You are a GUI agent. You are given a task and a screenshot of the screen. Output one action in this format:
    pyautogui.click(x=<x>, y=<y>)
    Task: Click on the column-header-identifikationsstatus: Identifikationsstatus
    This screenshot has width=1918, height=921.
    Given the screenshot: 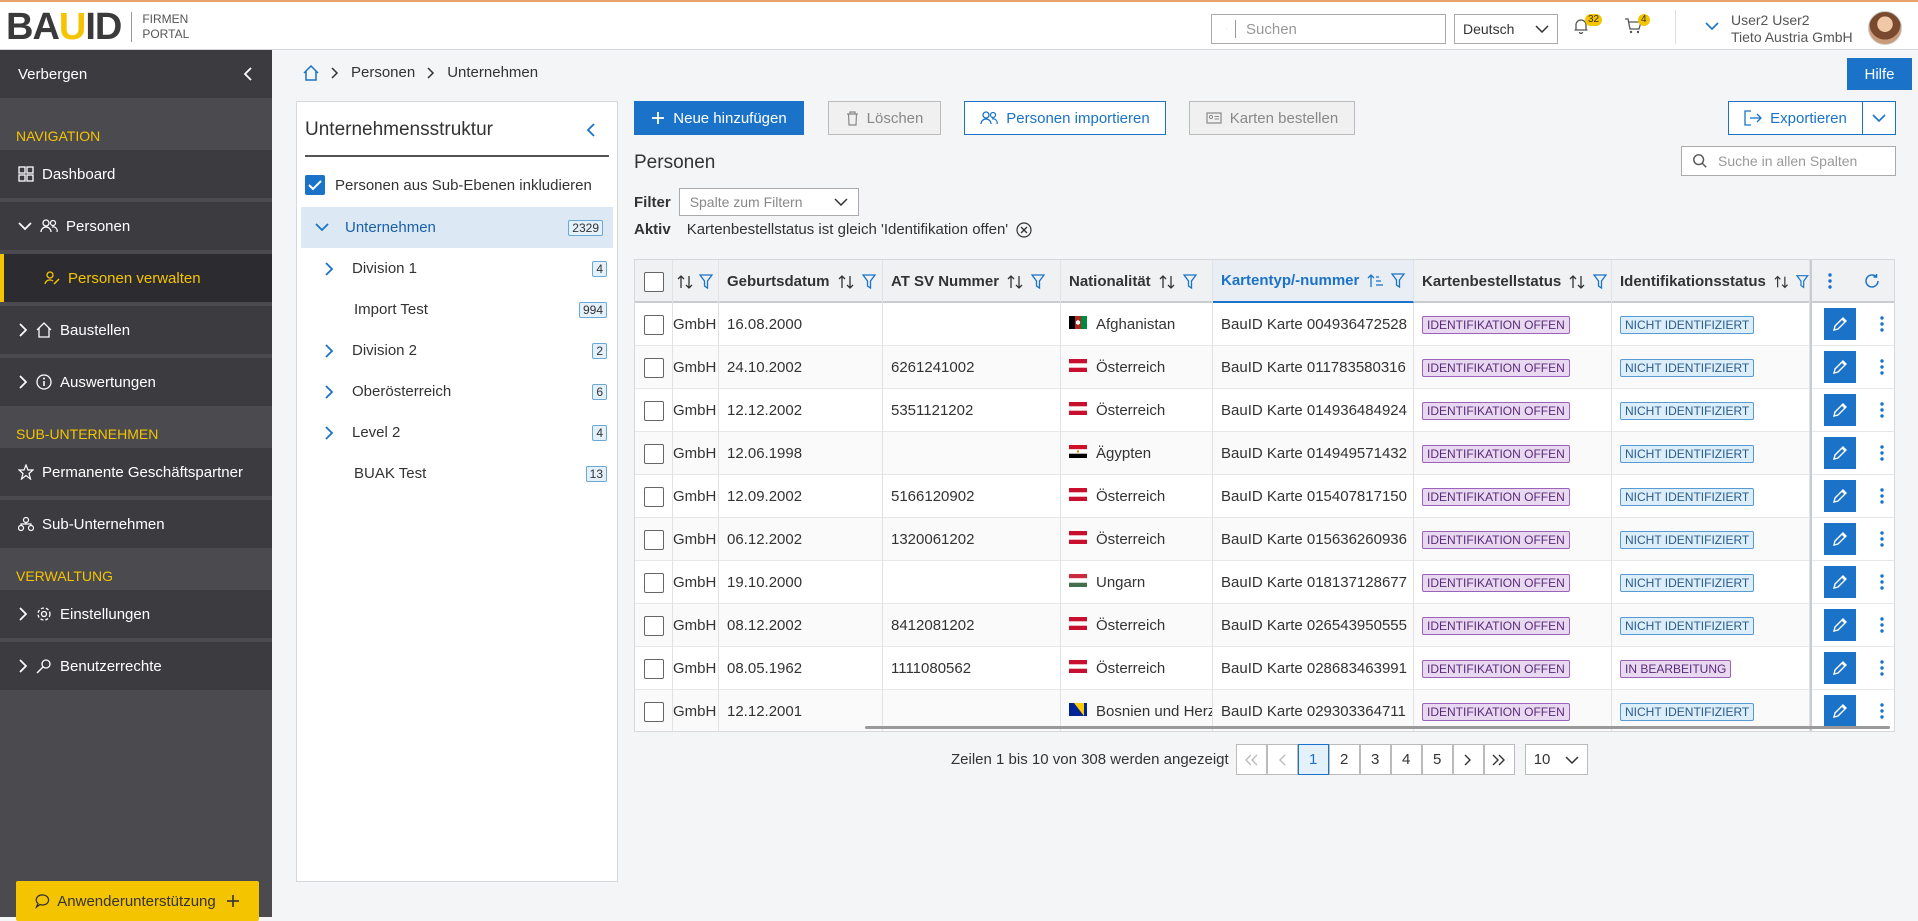 What is the action you would take?
    pyautogui.click(x=1711, y=281)
    